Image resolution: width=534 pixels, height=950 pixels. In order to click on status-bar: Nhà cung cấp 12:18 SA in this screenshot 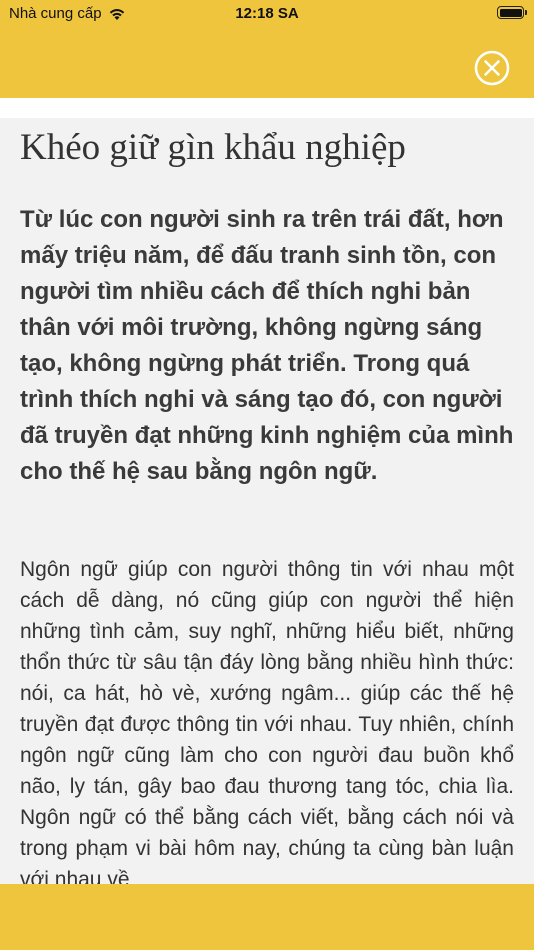, I will do `click(267, 15)`.